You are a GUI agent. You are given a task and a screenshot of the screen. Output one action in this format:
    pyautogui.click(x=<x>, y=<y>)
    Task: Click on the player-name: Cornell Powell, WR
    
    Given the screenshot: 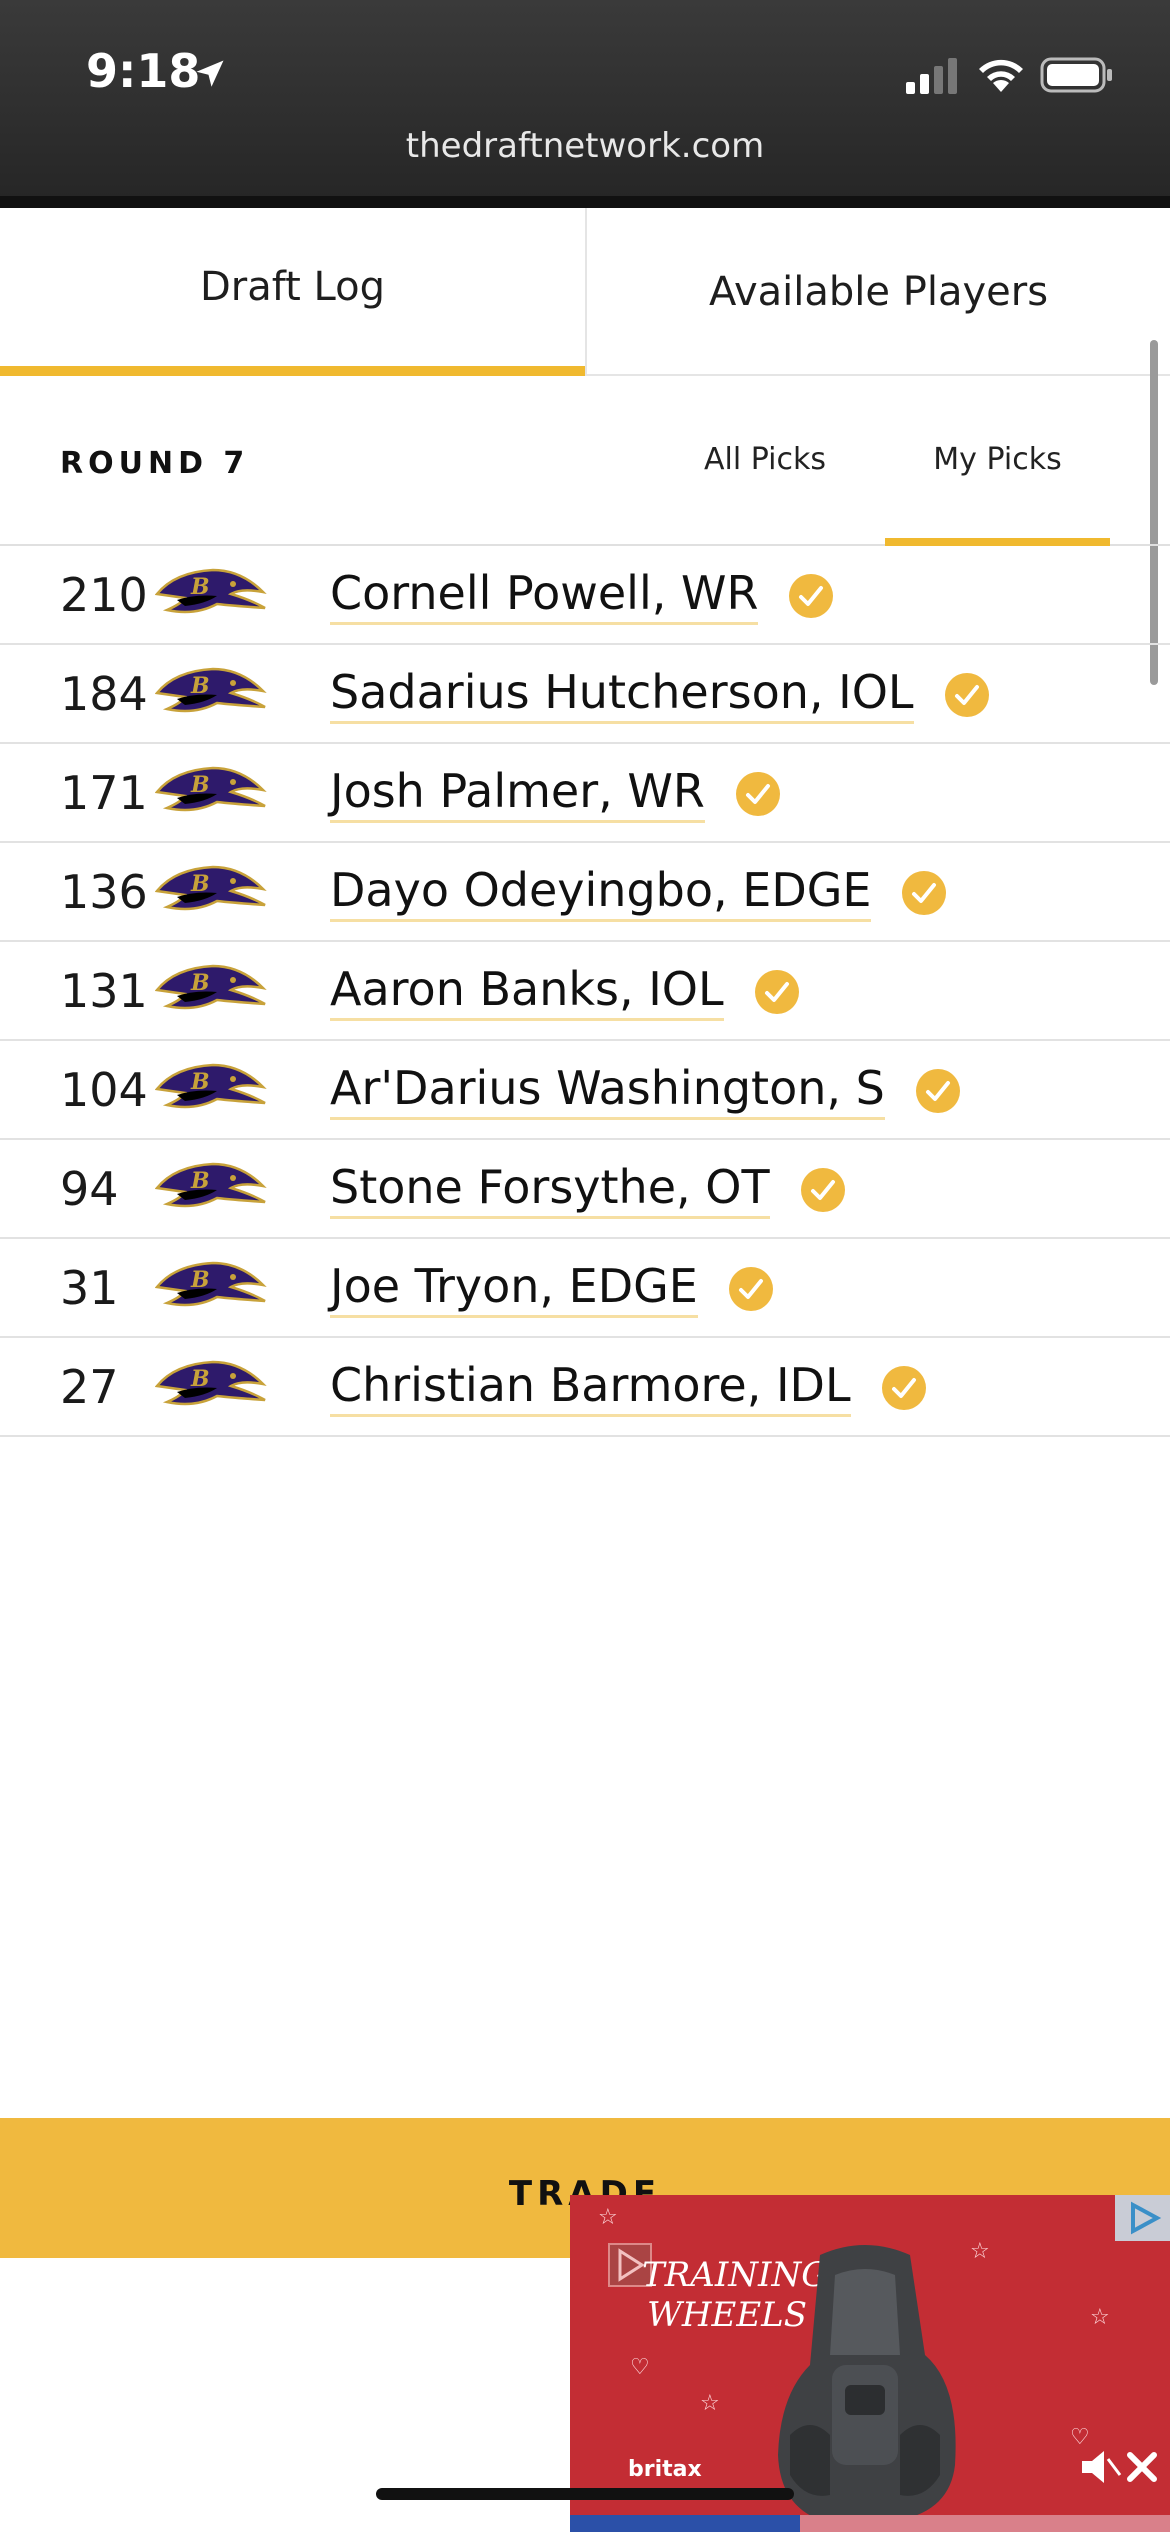 What is the action you would take?
    pyautogui.click(x=544, y=595)
    